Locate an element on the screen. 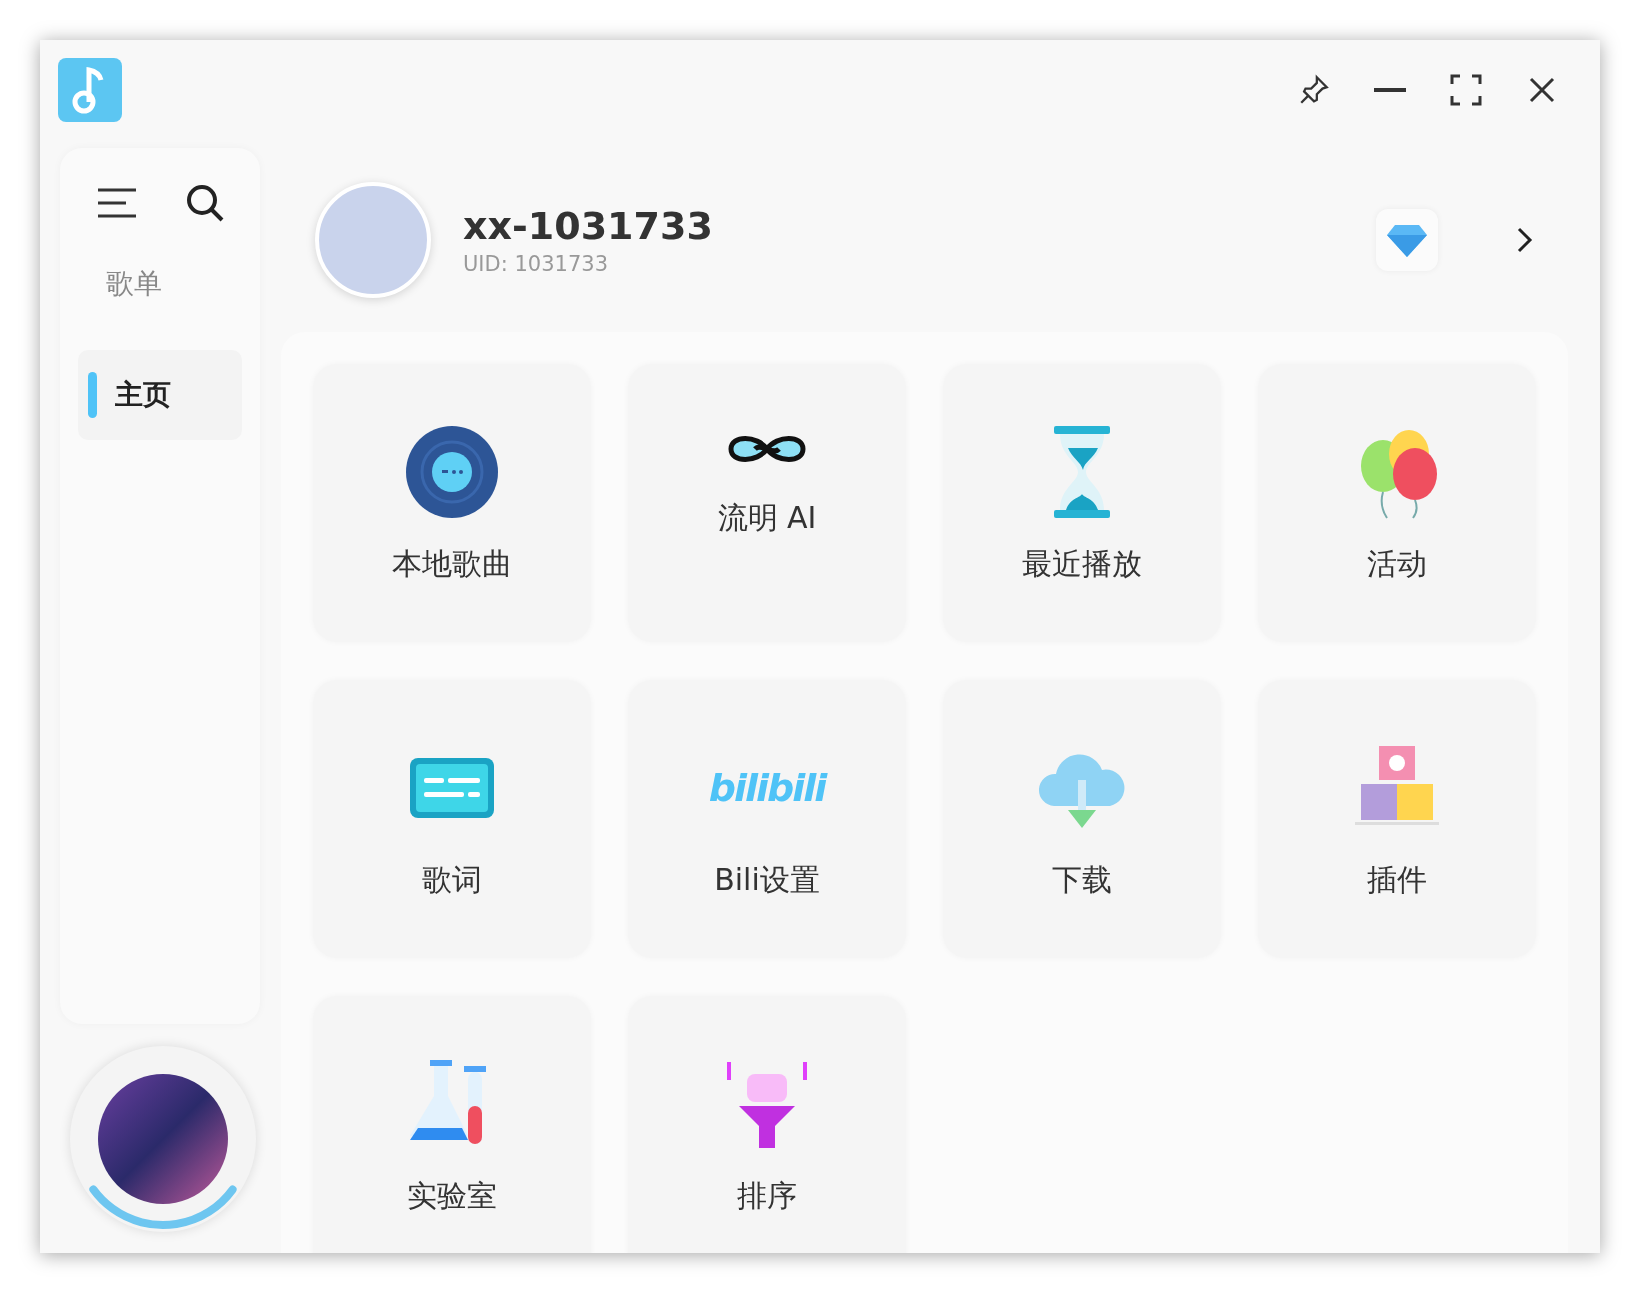  tile-label: 排序 is located at coordinates (767, 1196).